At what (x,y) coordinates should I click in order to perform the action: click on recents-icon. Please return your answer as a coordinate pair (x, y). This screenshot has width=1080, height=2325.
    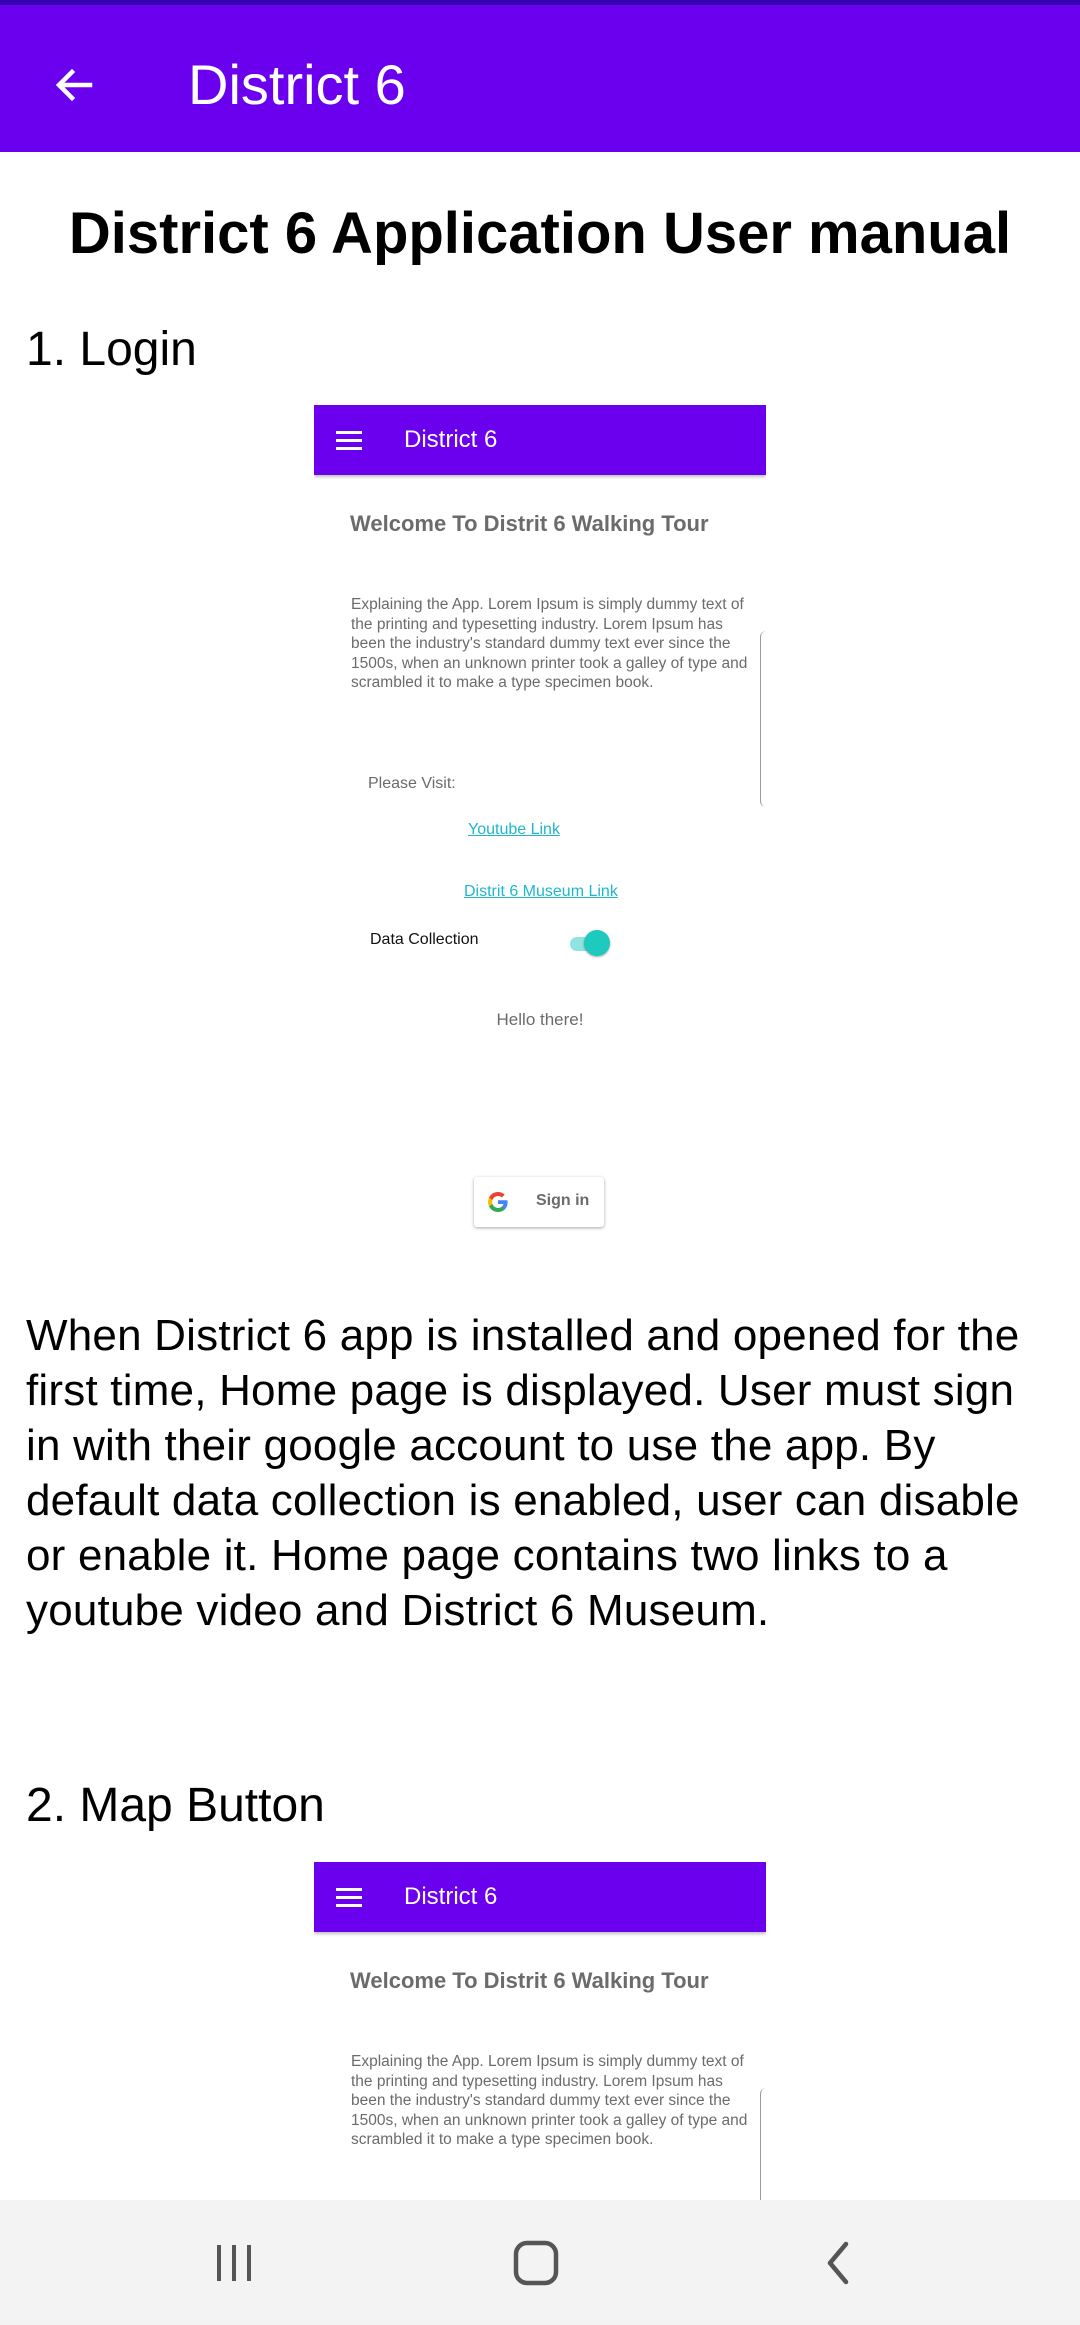
    Looking at the image, I should click on (234, 2263).